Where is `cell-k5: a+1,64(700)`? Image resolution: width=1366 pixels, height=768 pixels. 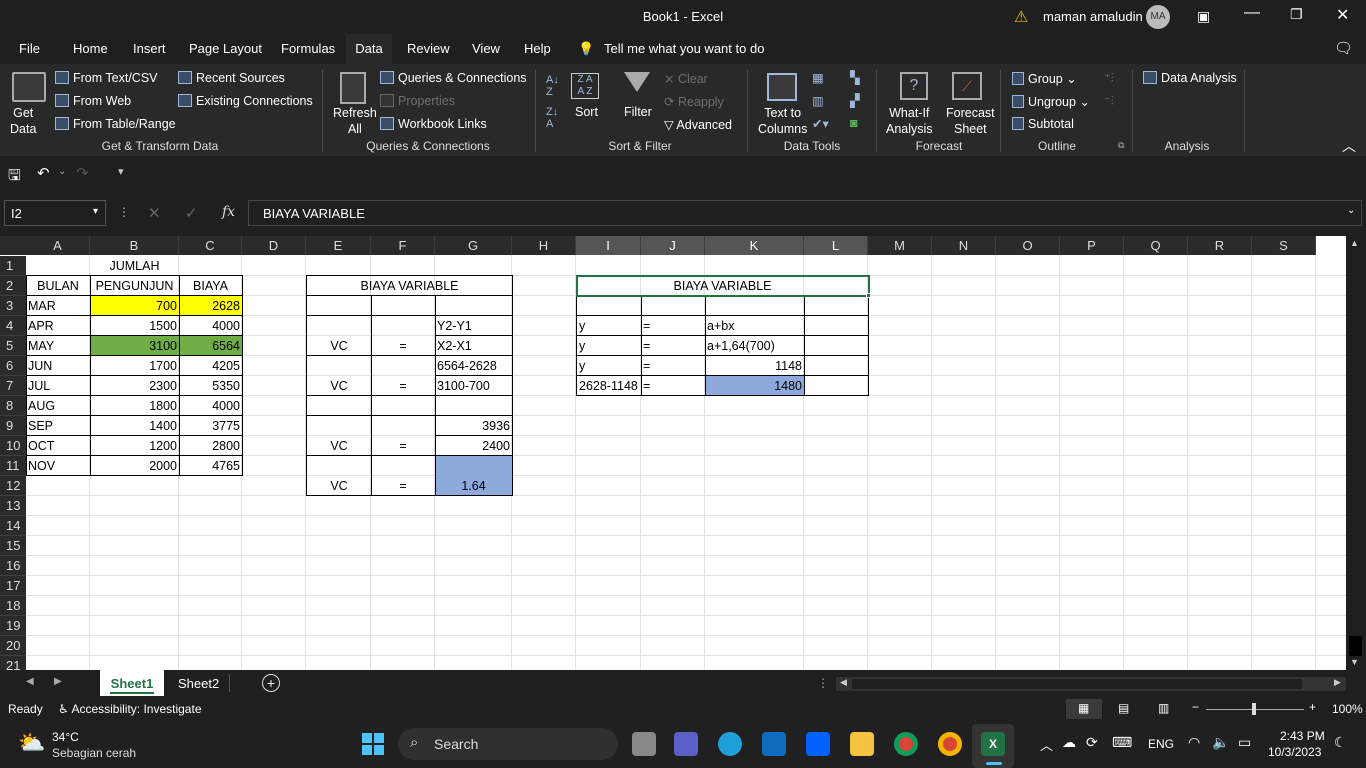 cell-k5: a+1,64(700) is located at coordinates (754, 346).